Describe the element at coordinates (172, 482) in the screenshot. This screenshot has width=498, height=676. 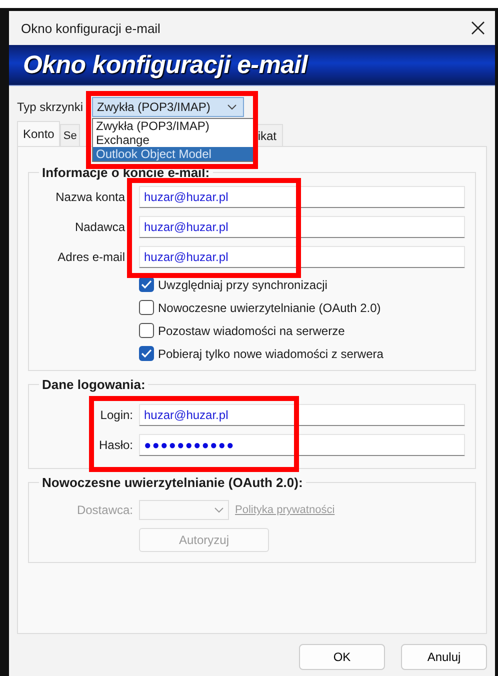
I see `group-title: Nowoczesne uwierzytelnianie (OAuth 2.0):` at that location.